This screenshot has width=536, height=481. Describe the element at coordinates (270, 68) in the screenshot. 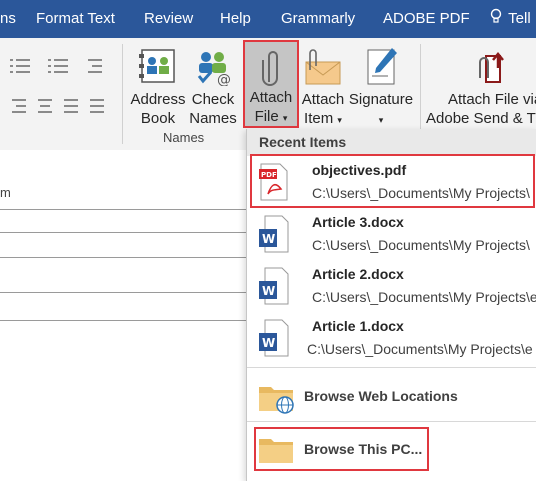

I see `paperclip-icon` at that location.